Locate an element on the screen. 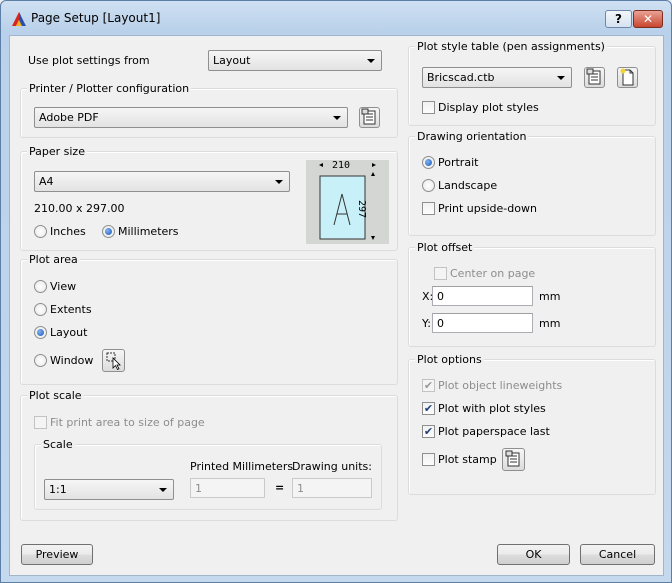 This screenshot has height=583, width=672. plot-area-window-radio is located at coordinates (40, 360).